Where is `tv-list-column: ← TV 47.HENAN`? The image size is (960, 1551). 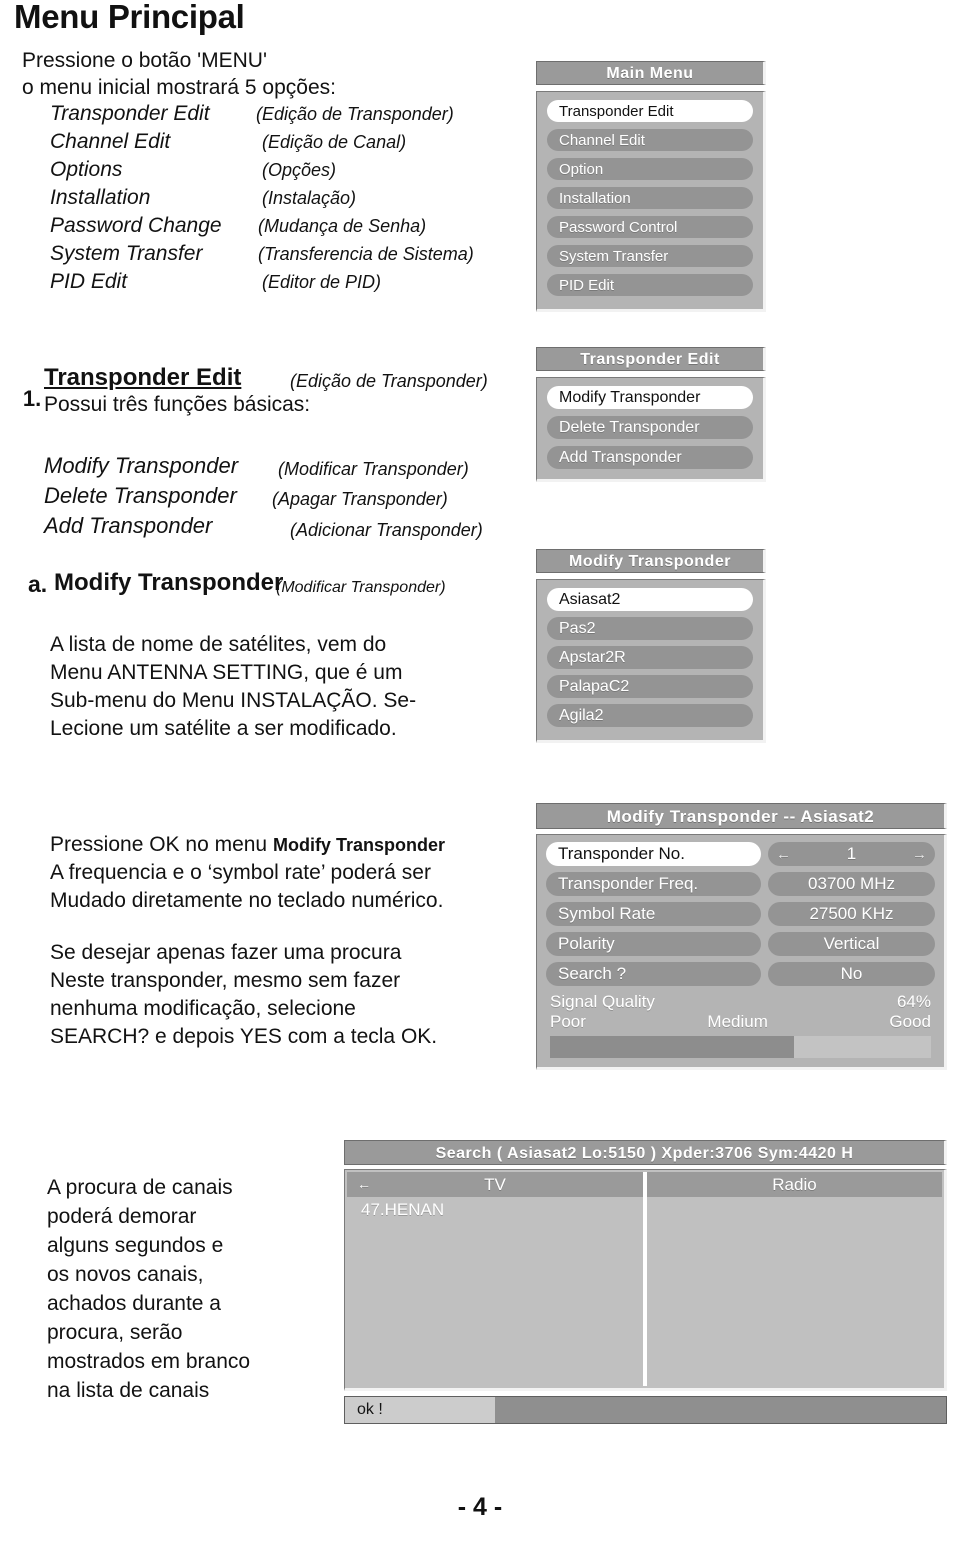
tv-list-column: ← TV 47.HENAN is located at coordinates (497, 1279).